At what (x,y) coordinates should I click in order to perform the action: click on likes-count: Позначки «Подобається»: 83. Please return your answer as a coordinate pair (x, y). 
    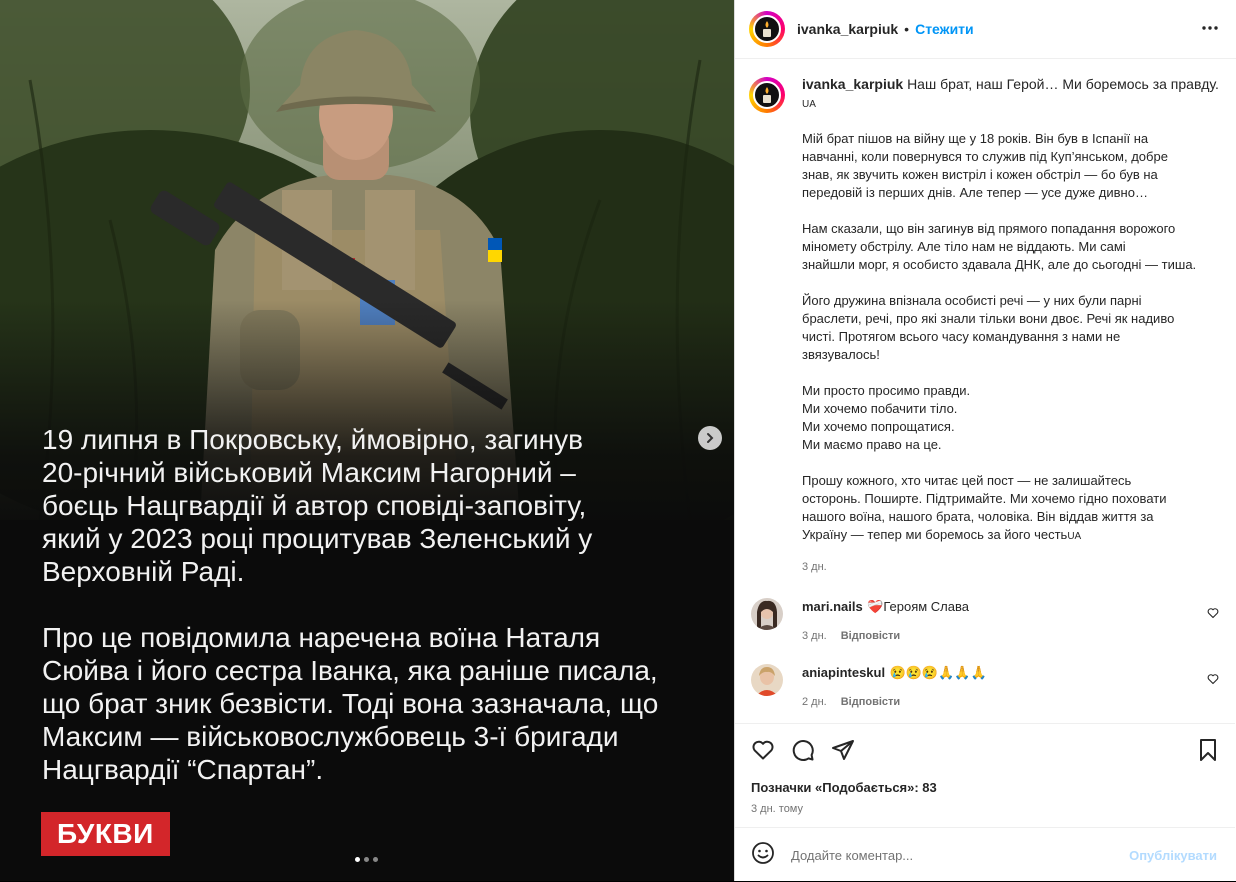
    Looking at the image, I should click on (985, 787).